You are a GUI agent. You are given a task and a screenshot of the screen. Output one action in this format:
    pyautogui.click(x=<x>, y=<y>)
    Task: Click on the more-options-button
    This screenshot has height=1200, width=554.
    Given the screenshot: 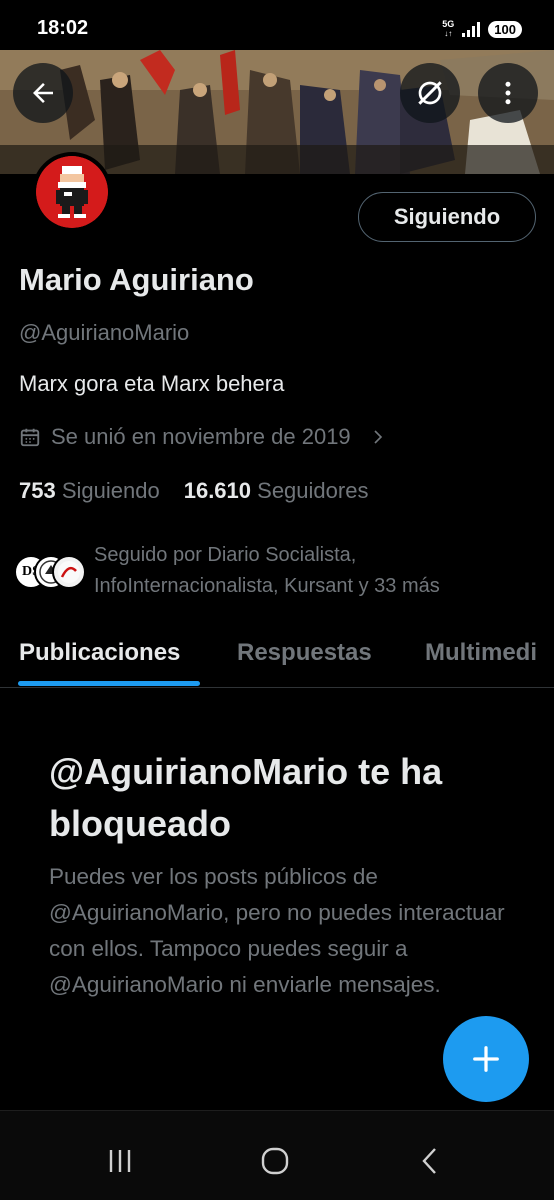 What is the action you would take?
    pyautogui.click(x=508, y=93)
    